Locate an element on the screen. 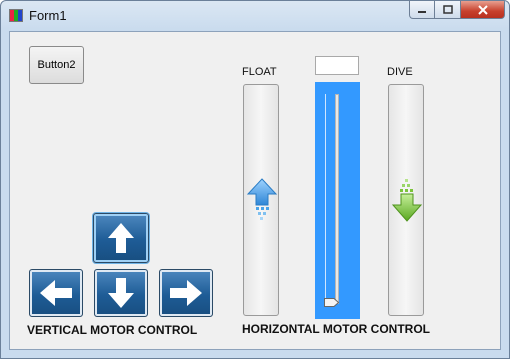 This screenshot has width=510, height=359. dive-button is located at coordinates (406, 200).